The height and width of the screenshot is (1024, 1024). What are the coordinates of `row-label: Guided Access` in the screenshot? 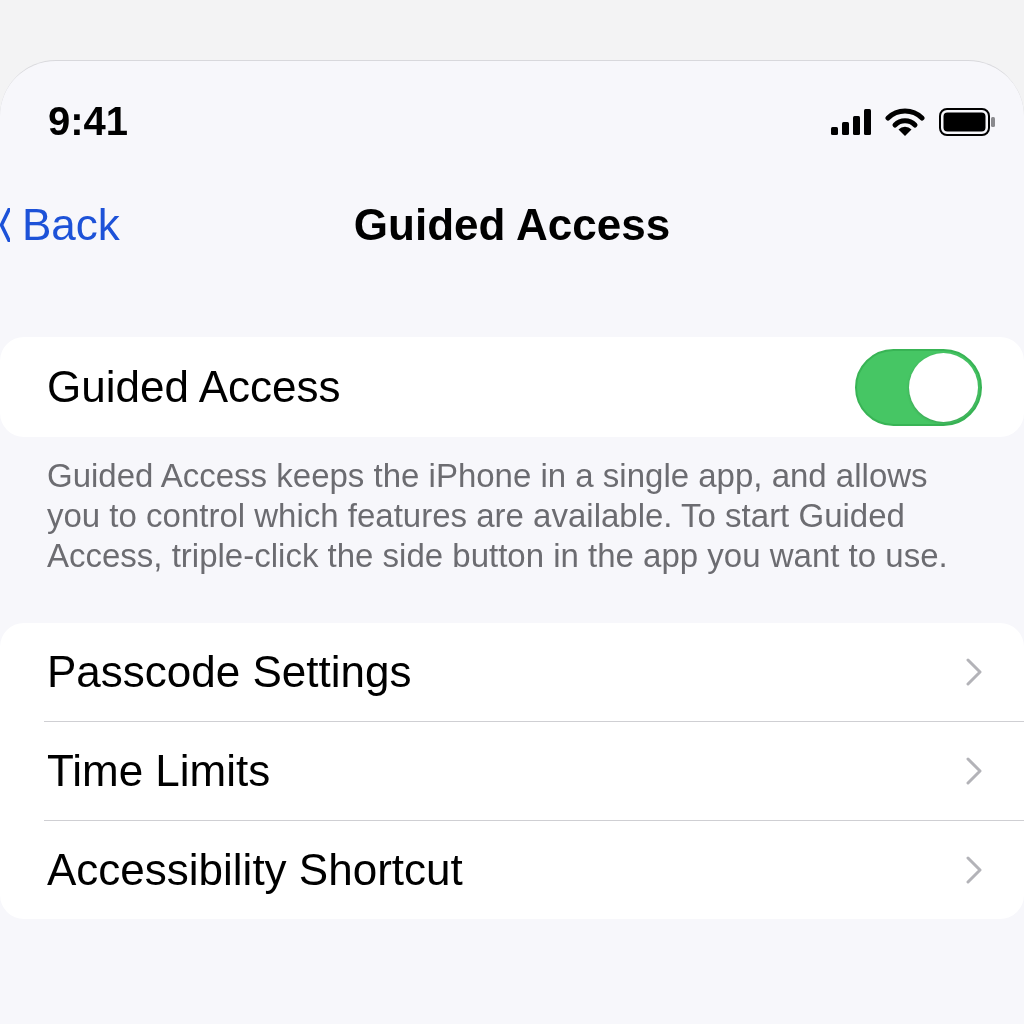 It's located at (194, 387).